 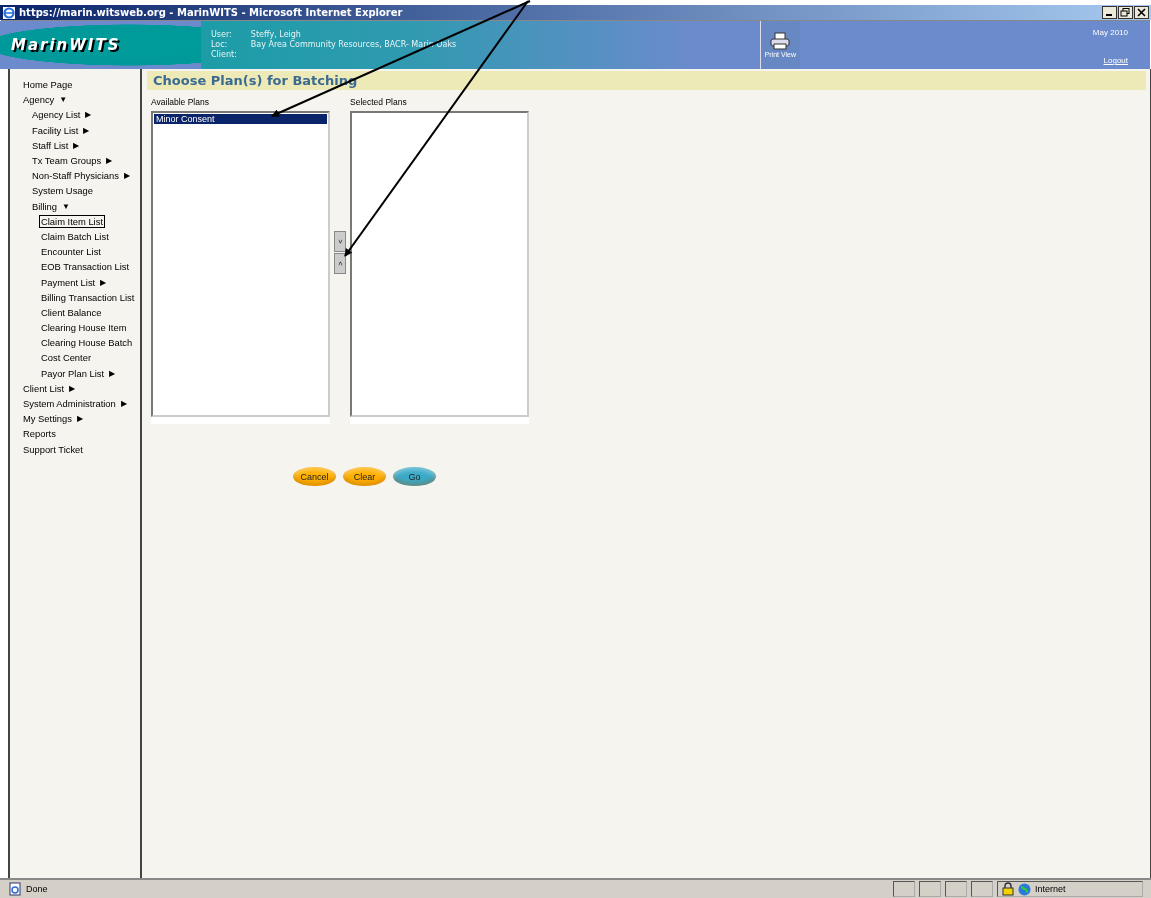 What do you see at coordinates (55, 130) in the screenshot?
I see `nav-link: Facility List` at bounding box center [55, 130].